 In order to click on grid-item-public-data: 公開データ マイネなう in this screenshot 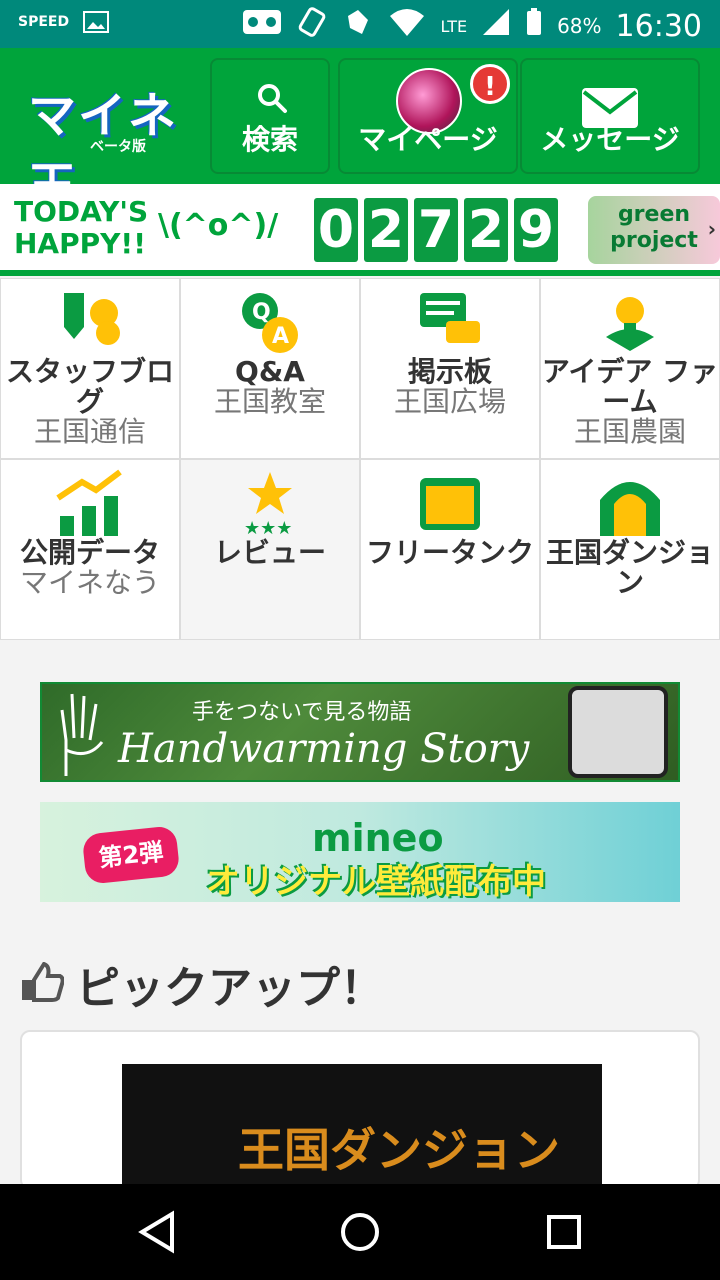, I will do `click(90, 549)`.